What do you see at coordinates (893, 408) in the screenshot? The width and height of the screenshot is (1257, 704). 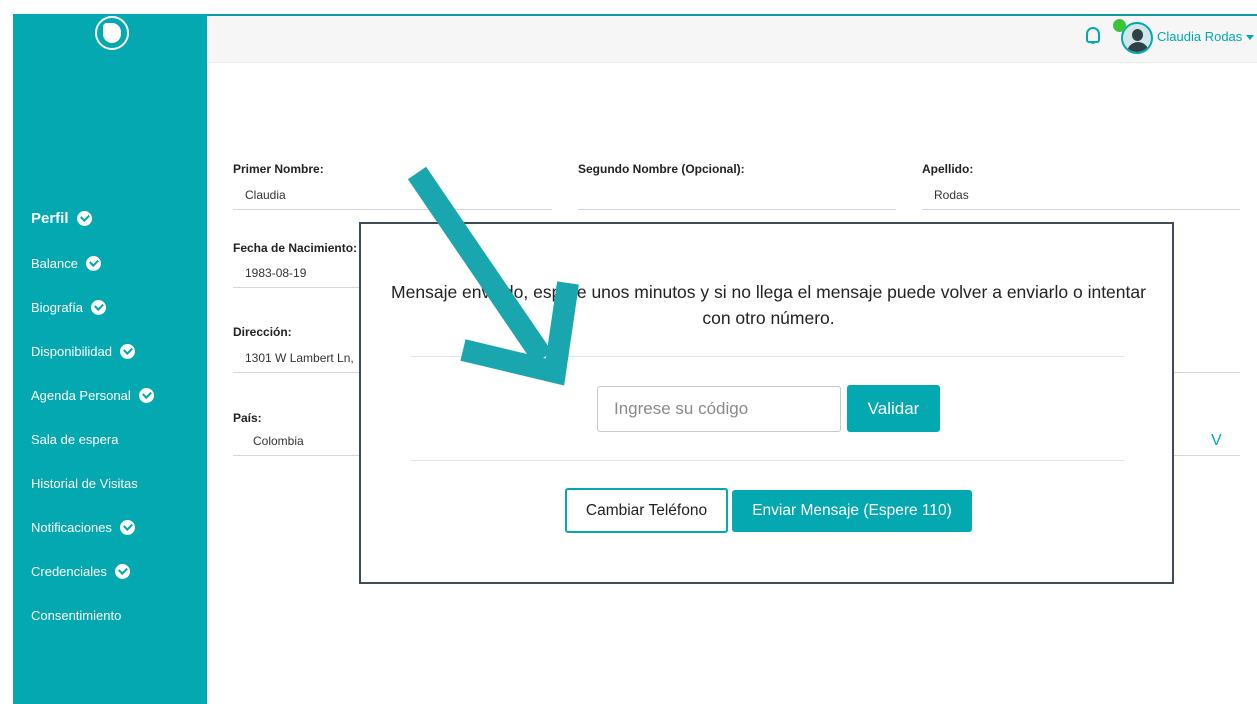 I see `validate-button: Validar` at bounding box center [893, 408].